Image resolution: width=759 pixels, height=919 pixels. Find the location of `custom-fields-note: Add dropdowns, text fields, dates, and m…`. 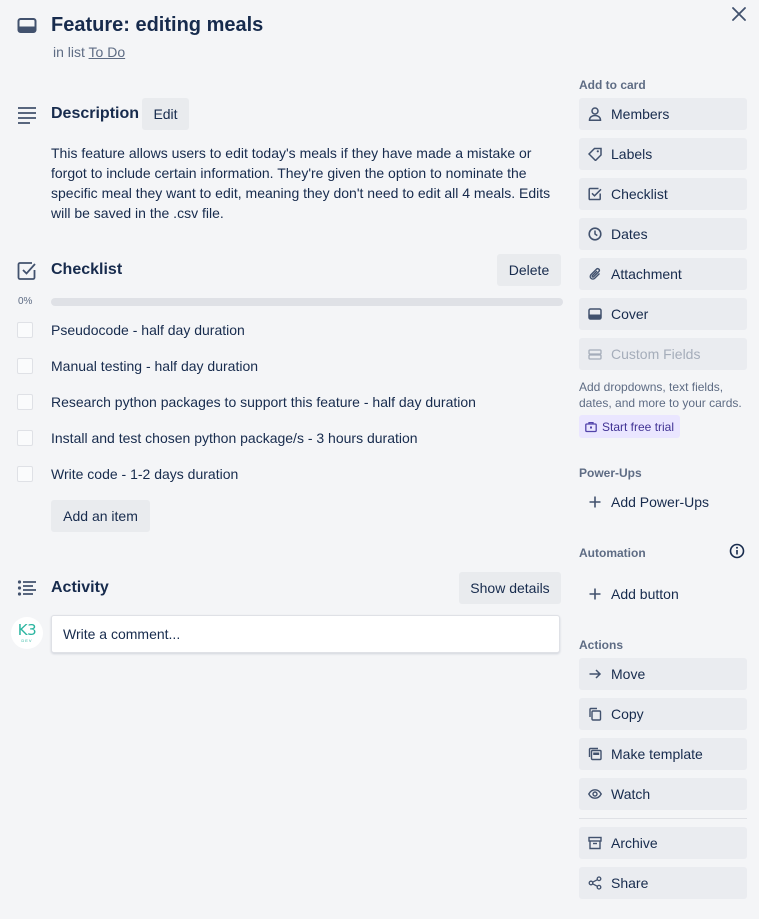

custom-fields-note: Add dropdowns, text fields, dates, and m… is located at coordinates (660, 395).